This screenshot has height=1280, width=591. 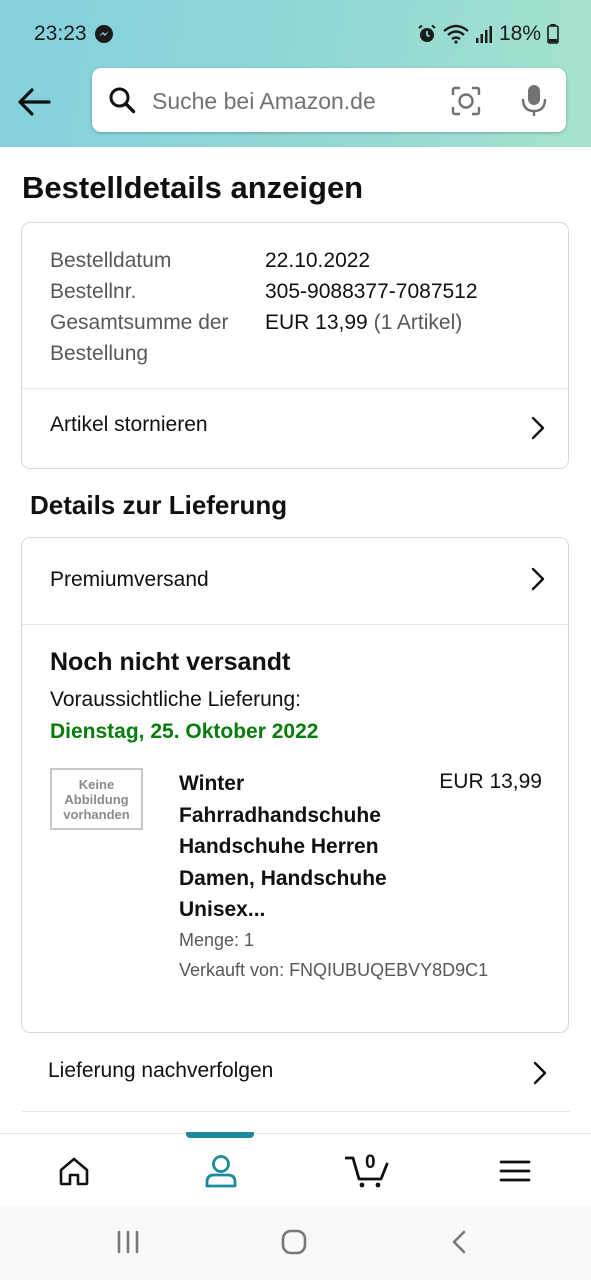 I want to click on status-icons: 18%, so click(x=488, y=34).